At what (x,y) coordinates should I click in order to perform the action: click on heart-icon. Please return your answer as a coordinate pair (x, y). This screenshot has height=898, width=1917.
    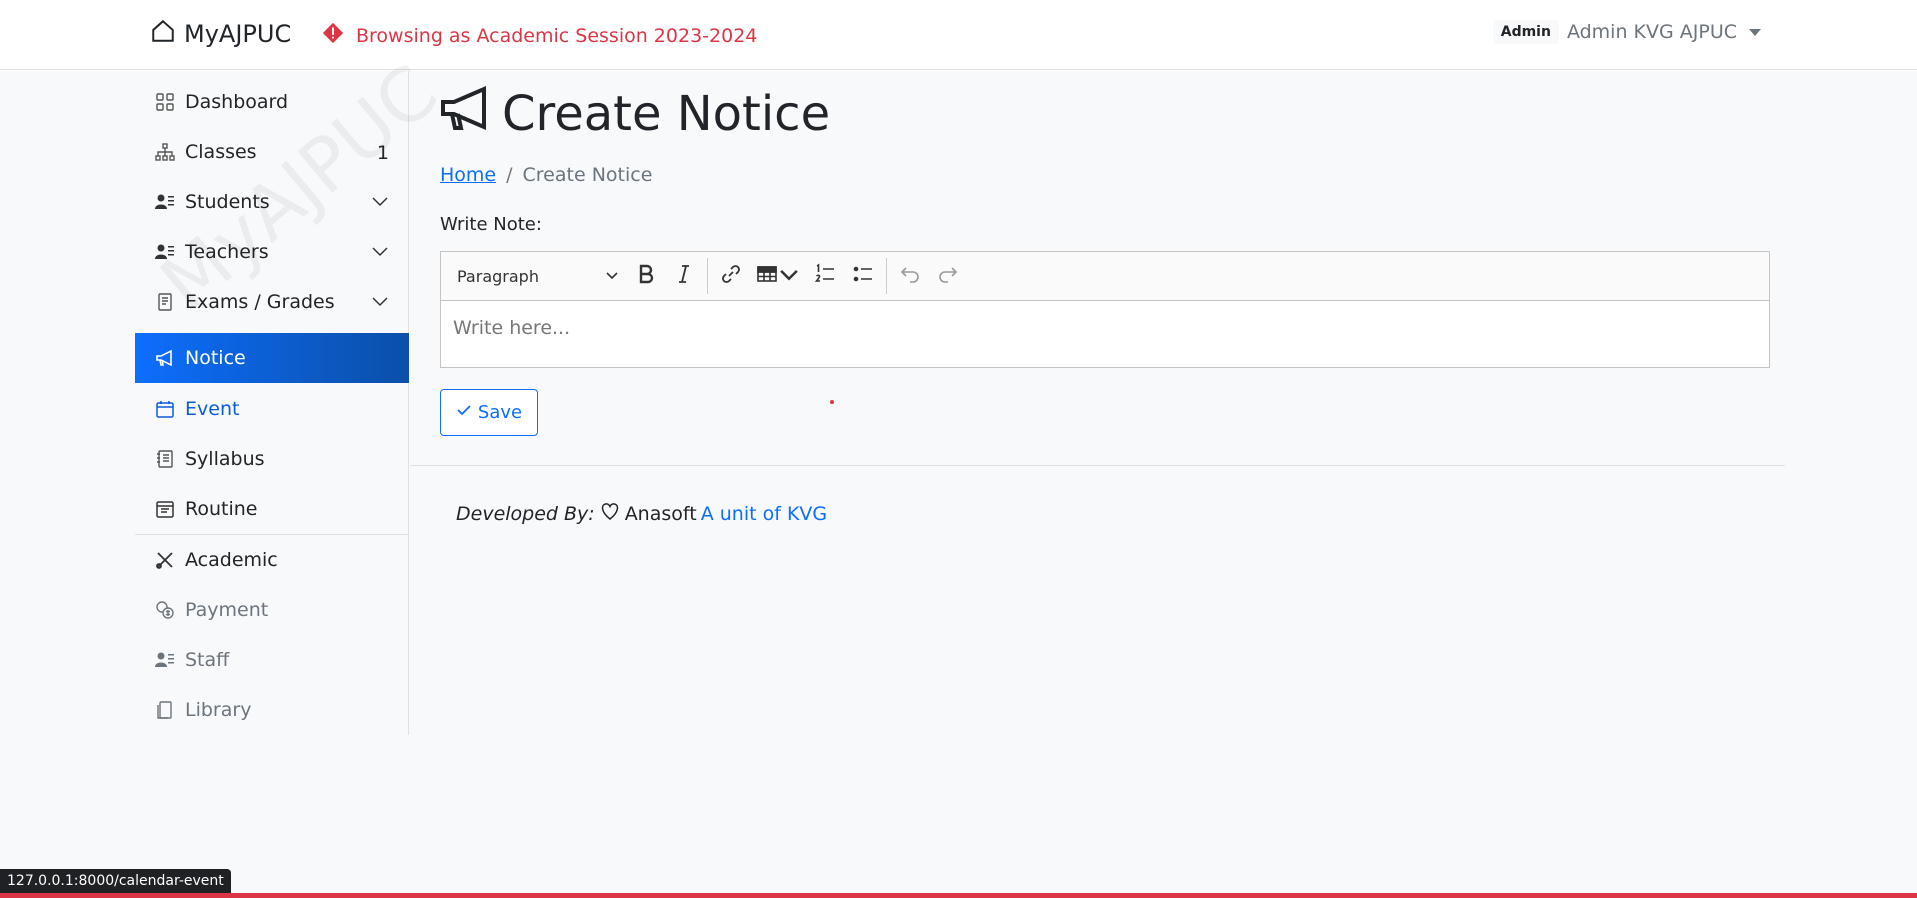
    Looking at the image, I should click on (610, 513).